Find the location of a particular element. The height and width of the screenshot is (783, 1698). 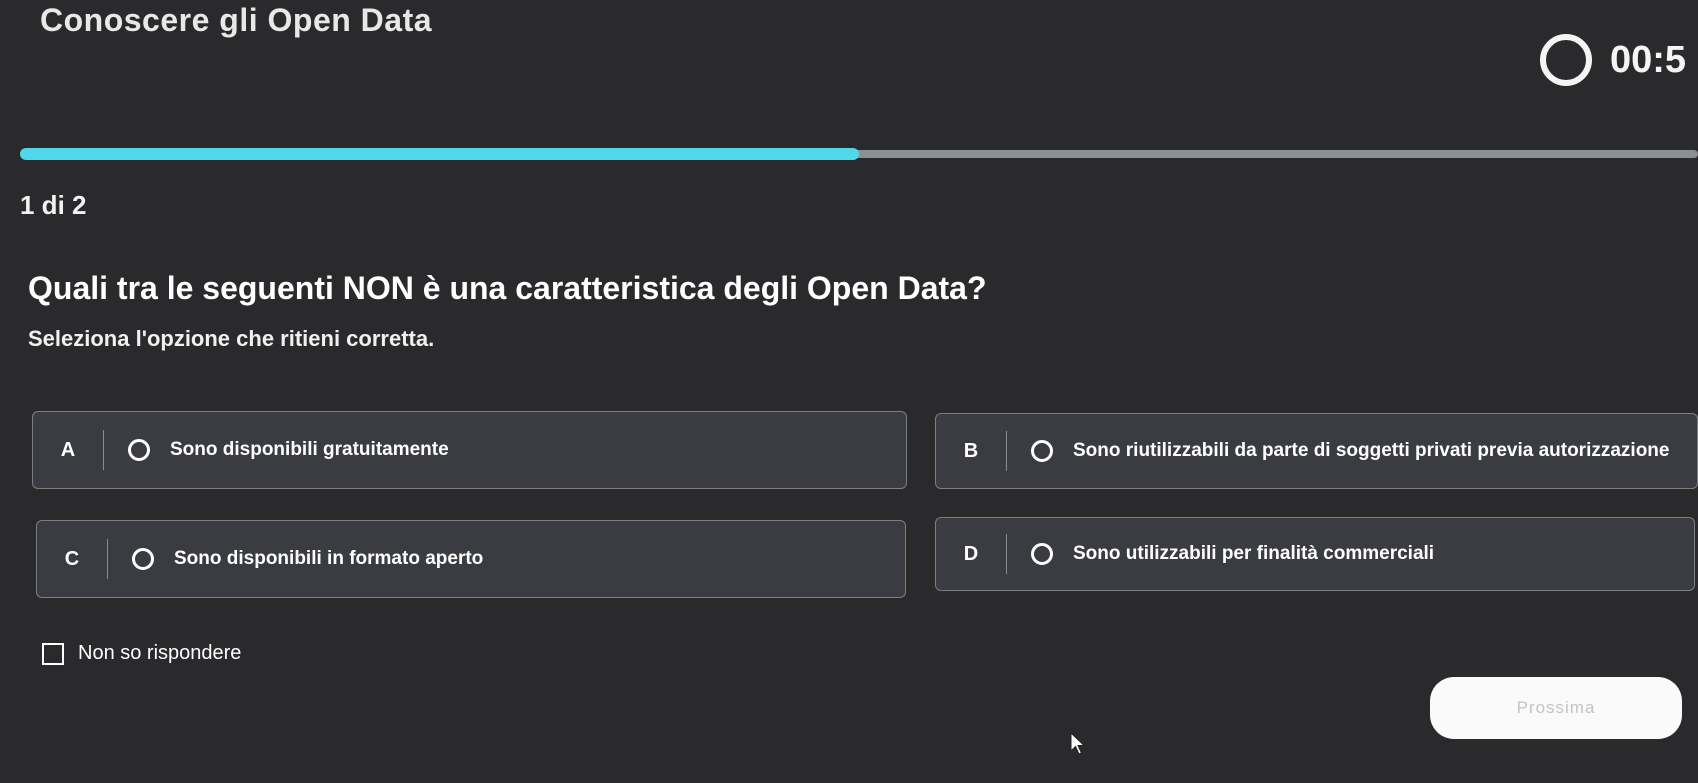

timer-ring-icon is located at coordinates (1566, 60).